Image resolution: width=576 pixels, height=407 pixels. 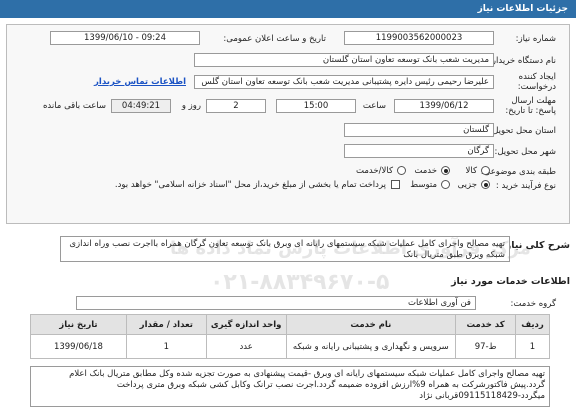 What do you see at coordinates (316, 106) in the screenshot?
I see `deadline-time-field: 15:00` at bounding box center [316, 106].